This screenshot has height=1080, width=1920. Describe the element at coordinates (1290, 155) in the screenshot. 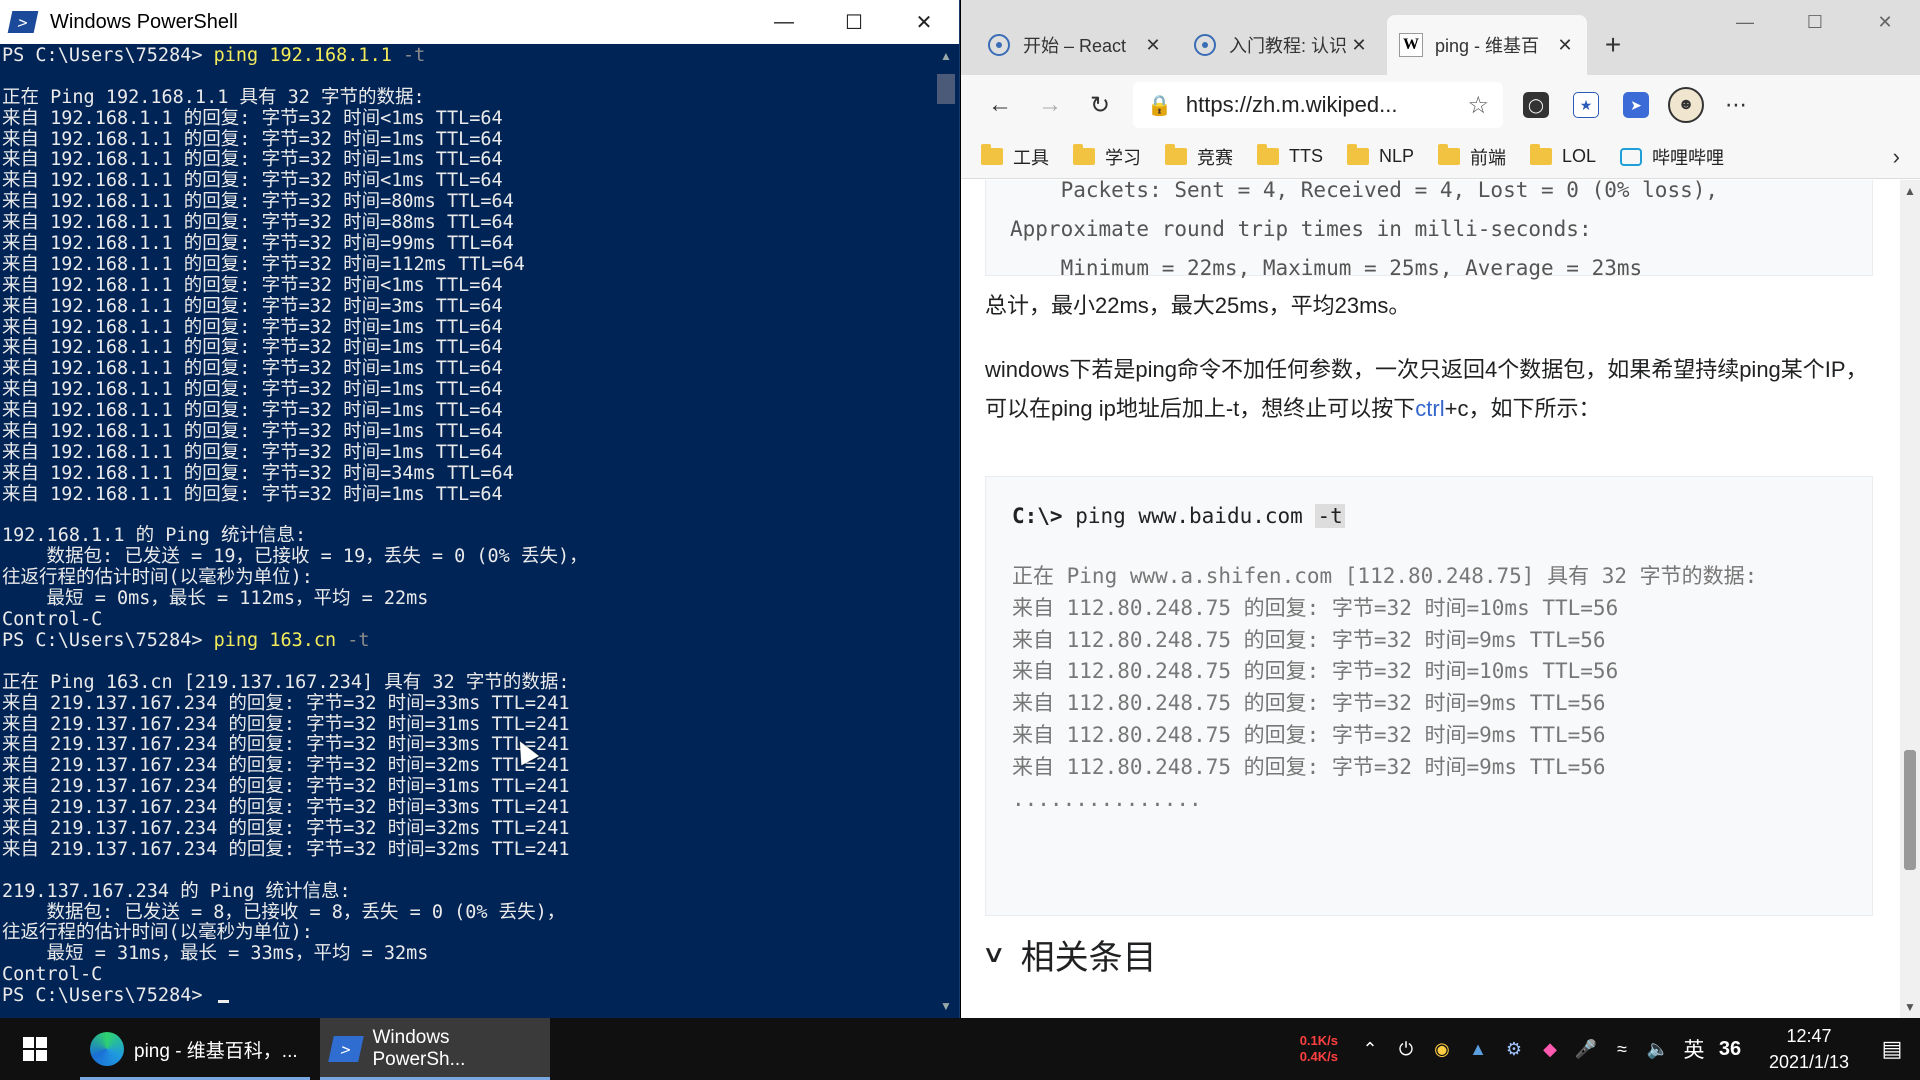

I see `bookmark-item: TTS` at that location.